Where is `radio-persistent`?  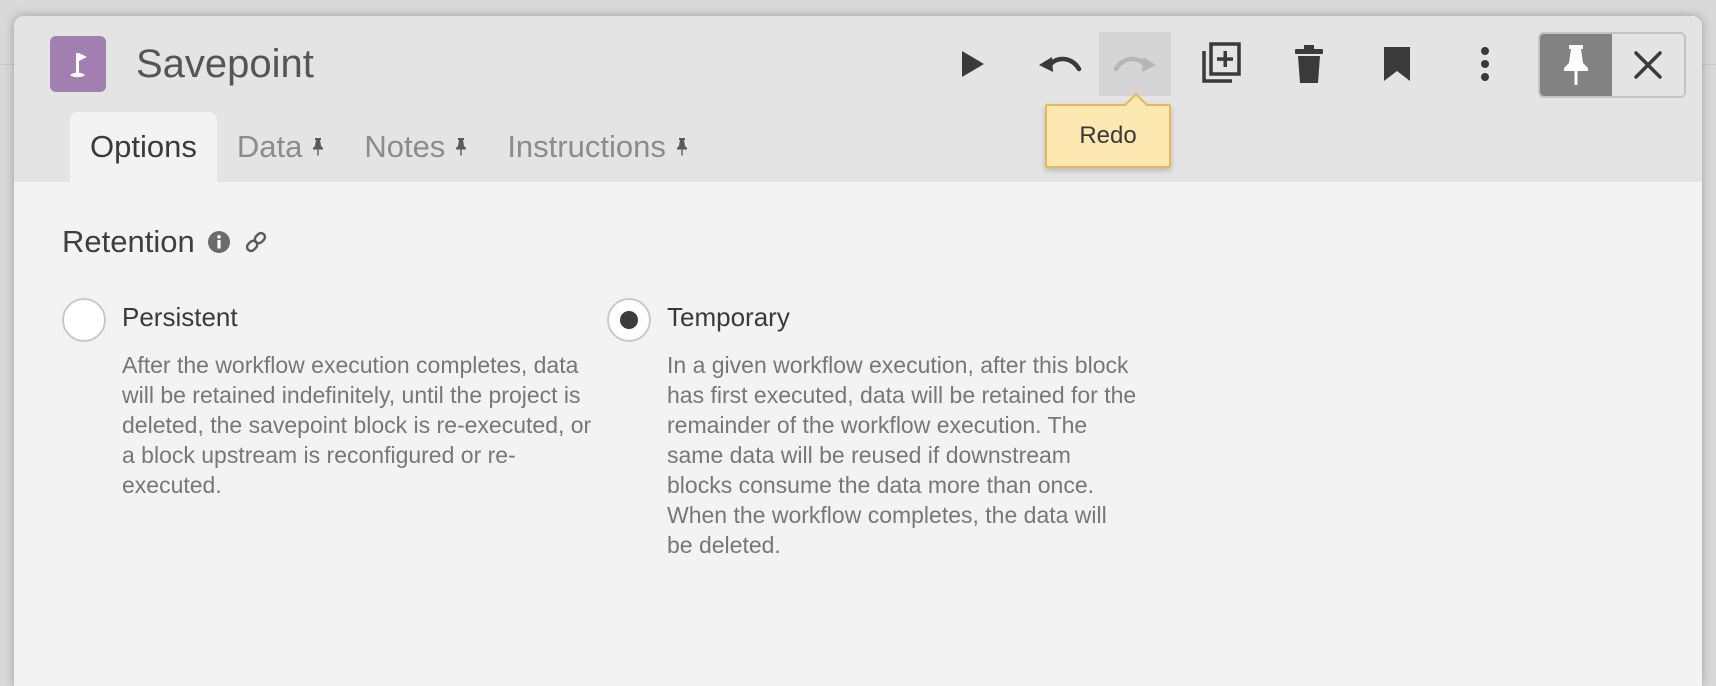
radio-persistent is located at coordinates (84, 320).